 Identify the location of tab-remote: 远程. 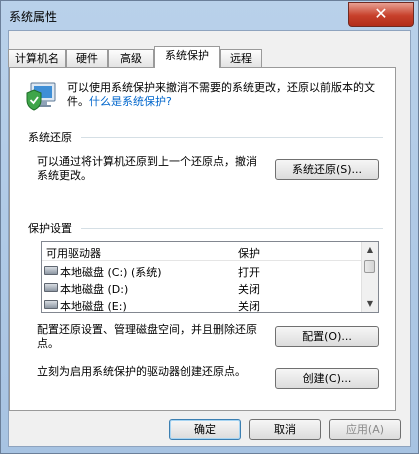
(241, 58).